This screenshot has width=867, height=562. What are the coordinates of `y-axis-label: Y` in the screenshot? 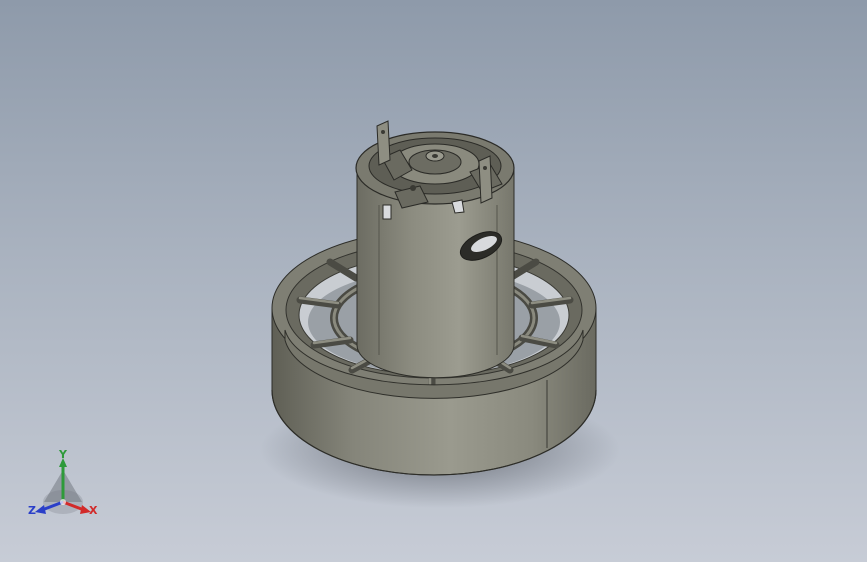 It's located at (63, 454).